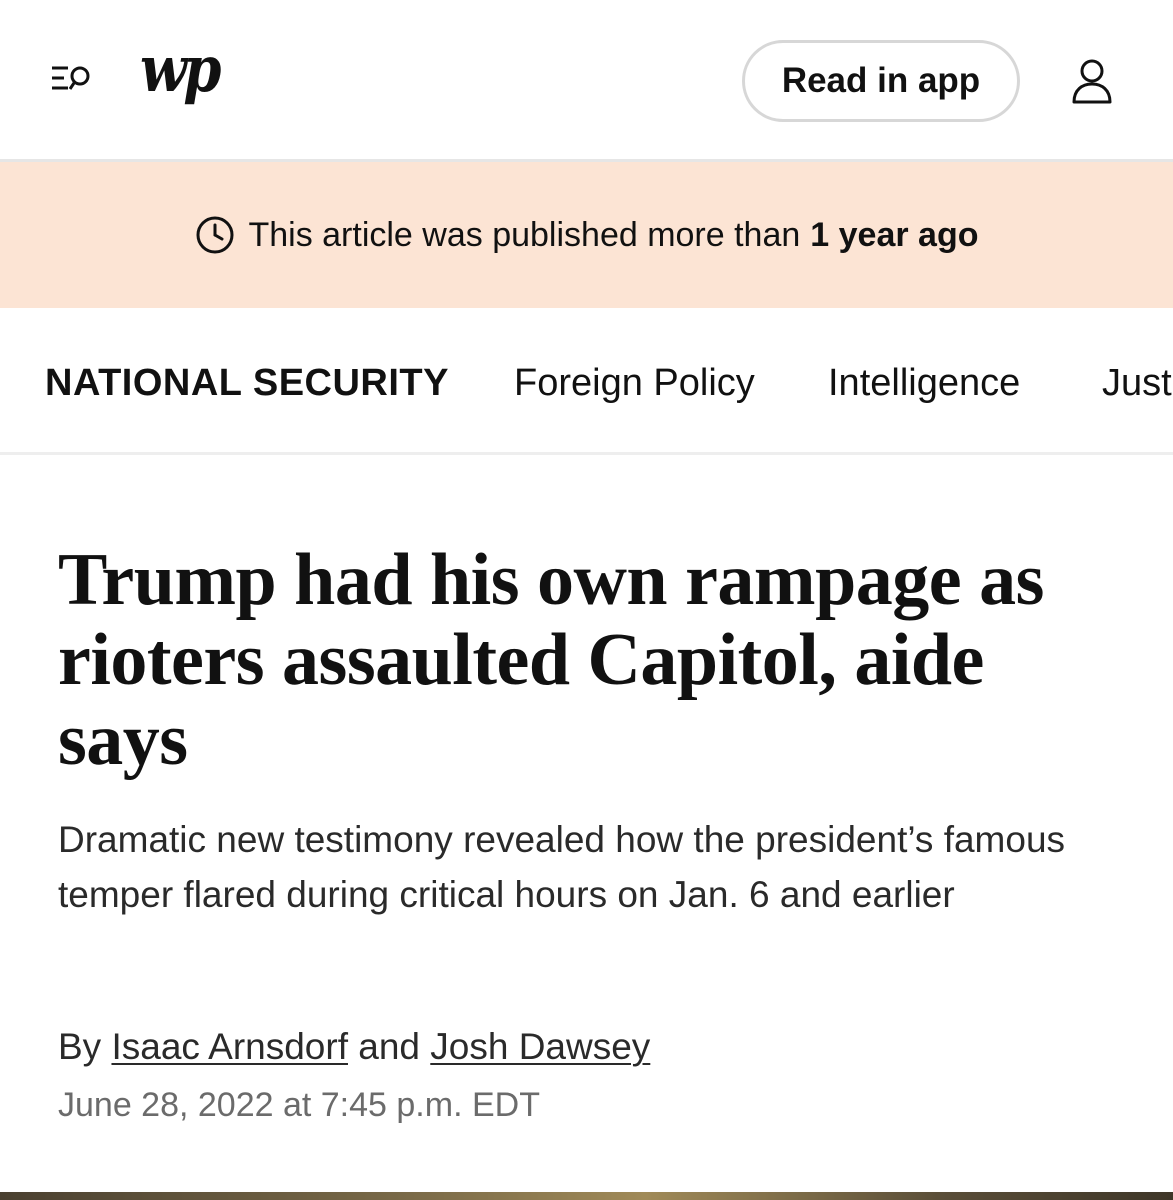 Image resolution: width=1173 pixels, height=1200 pixels. I want to click on lead-image-top-edge, so click(586, 1196).